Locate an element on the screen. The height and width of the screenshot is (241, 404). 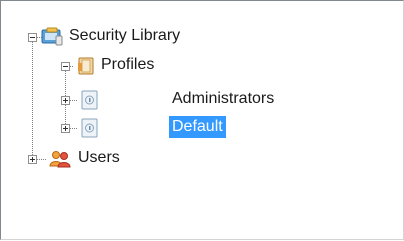
tree-node-label: Profiles is located at coordinates (128, 64).